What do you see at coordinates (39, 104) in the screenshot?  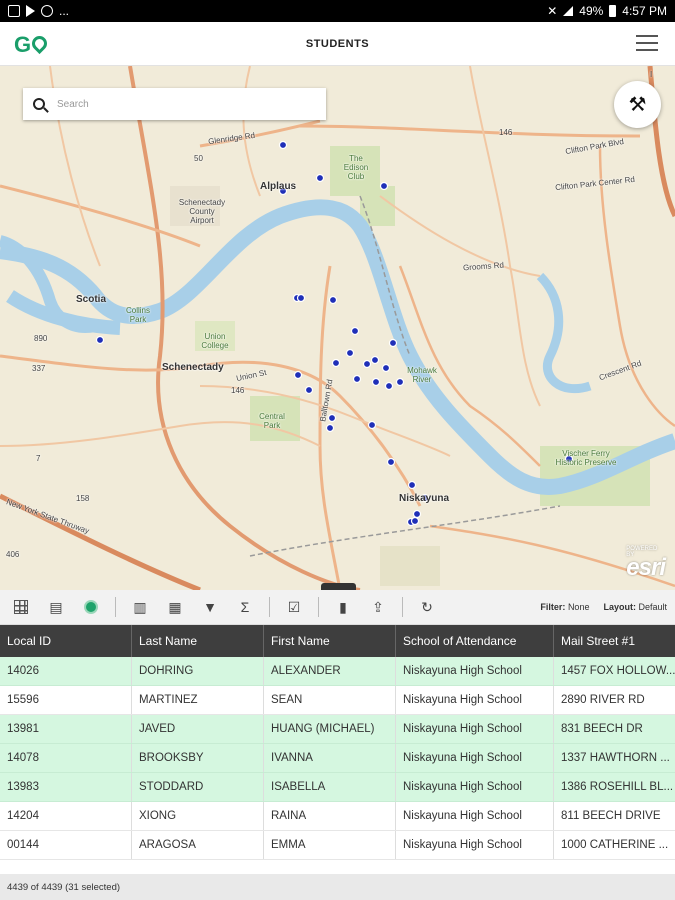 I see `search-icon` at bounding box center [39, 104].